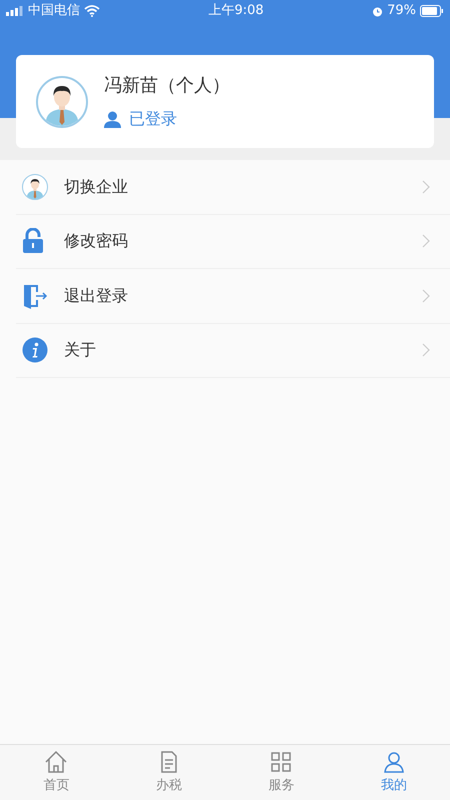 The height and width of the screenshot is (800, 450). What do you see at coordinates (233, 351) in the screenshot?
I see `menu-item: 关于` at bounding box center [233, 351].